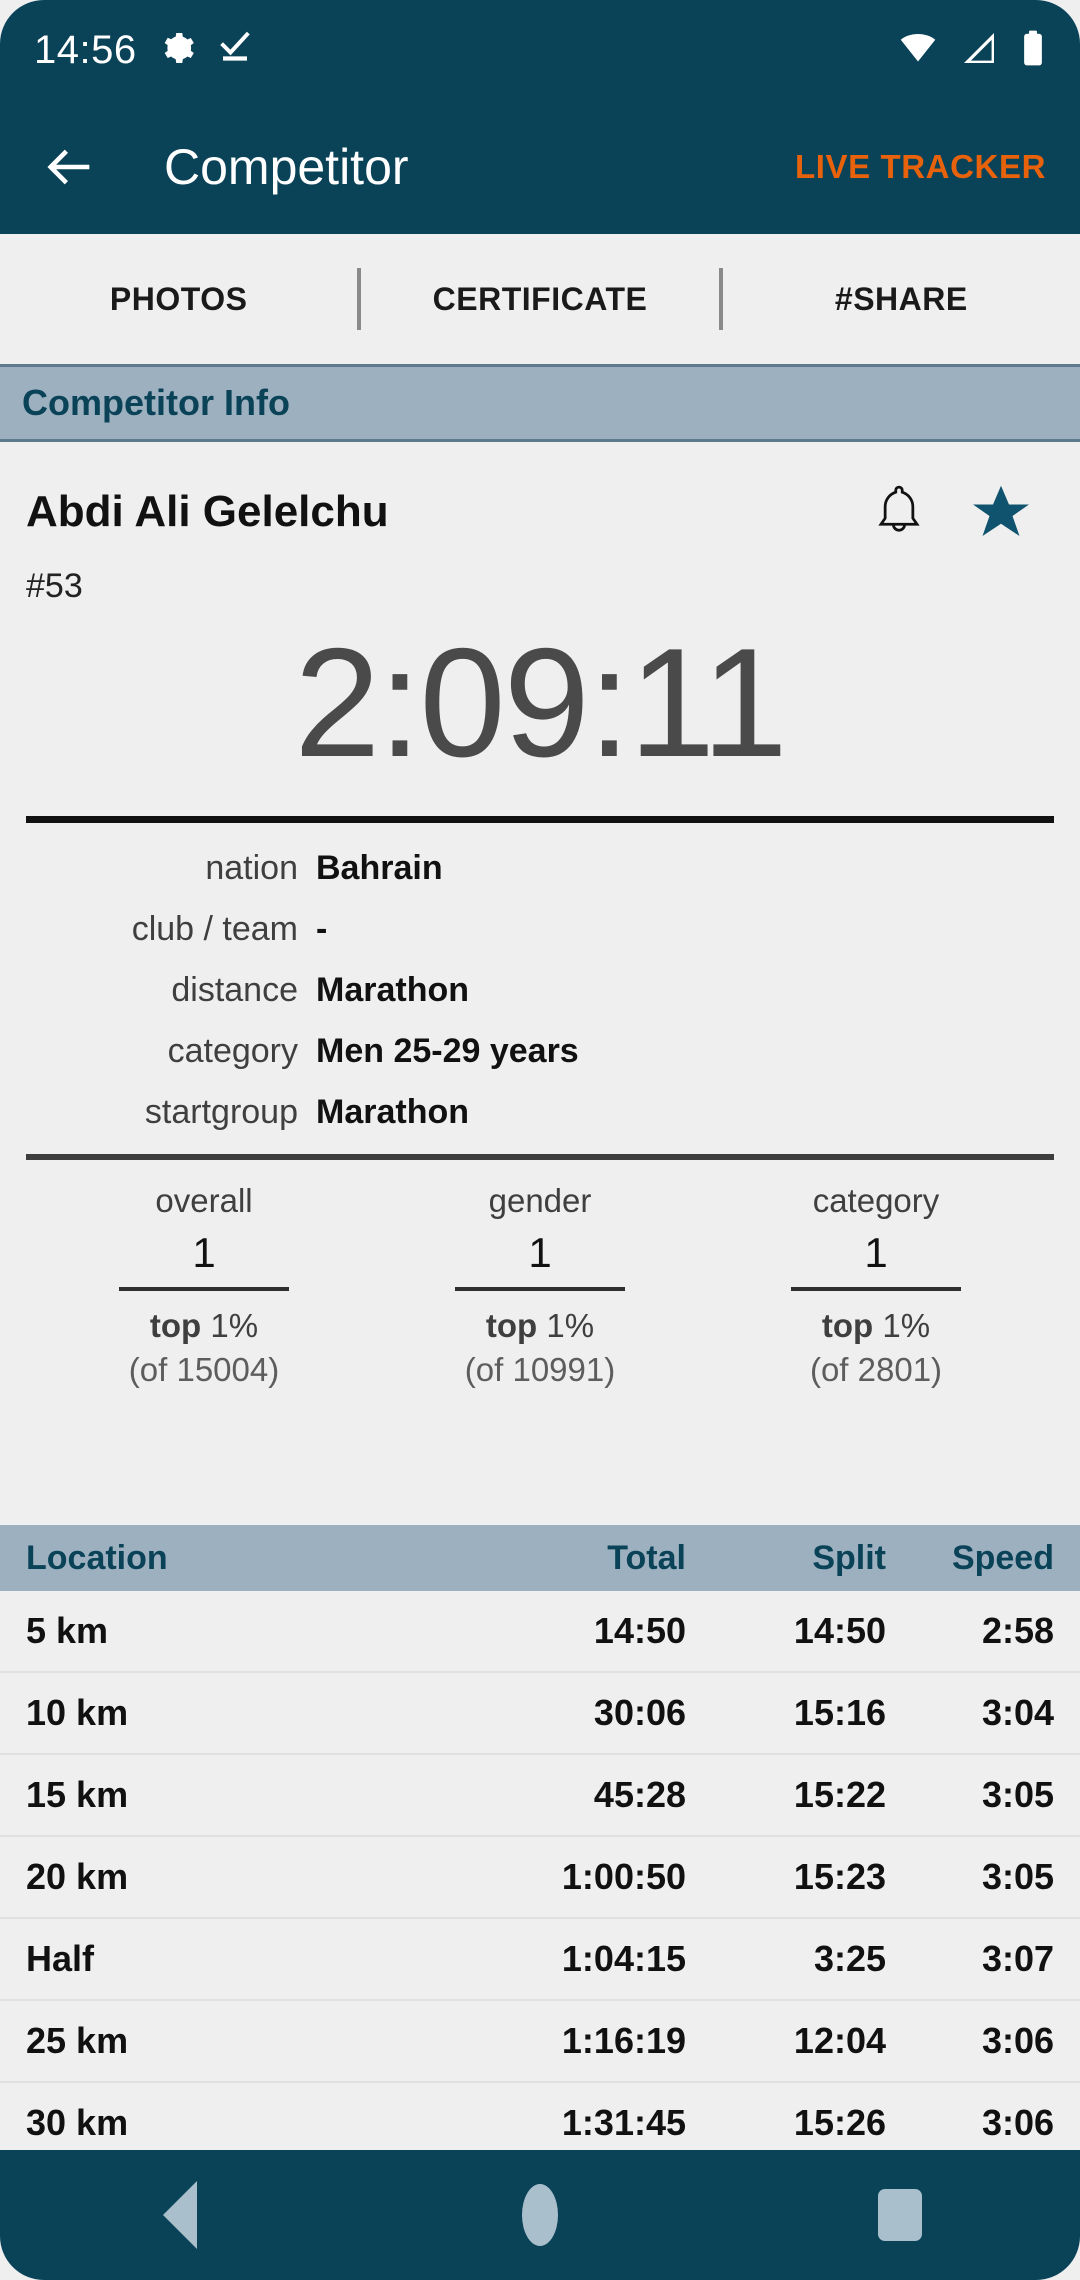 Image resolution: width=1080 pixels, height=2280 pixels. I want to click on bell-icon, so click(899, 512).